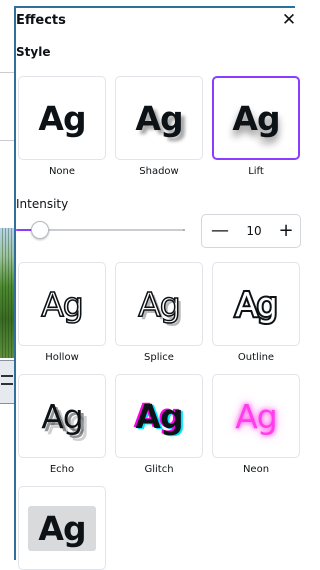 This screenshot has width=320, height=570. Describe the element at coordinates (33, 52) in the screenshot. I see `style-section-title: Style` at that location.